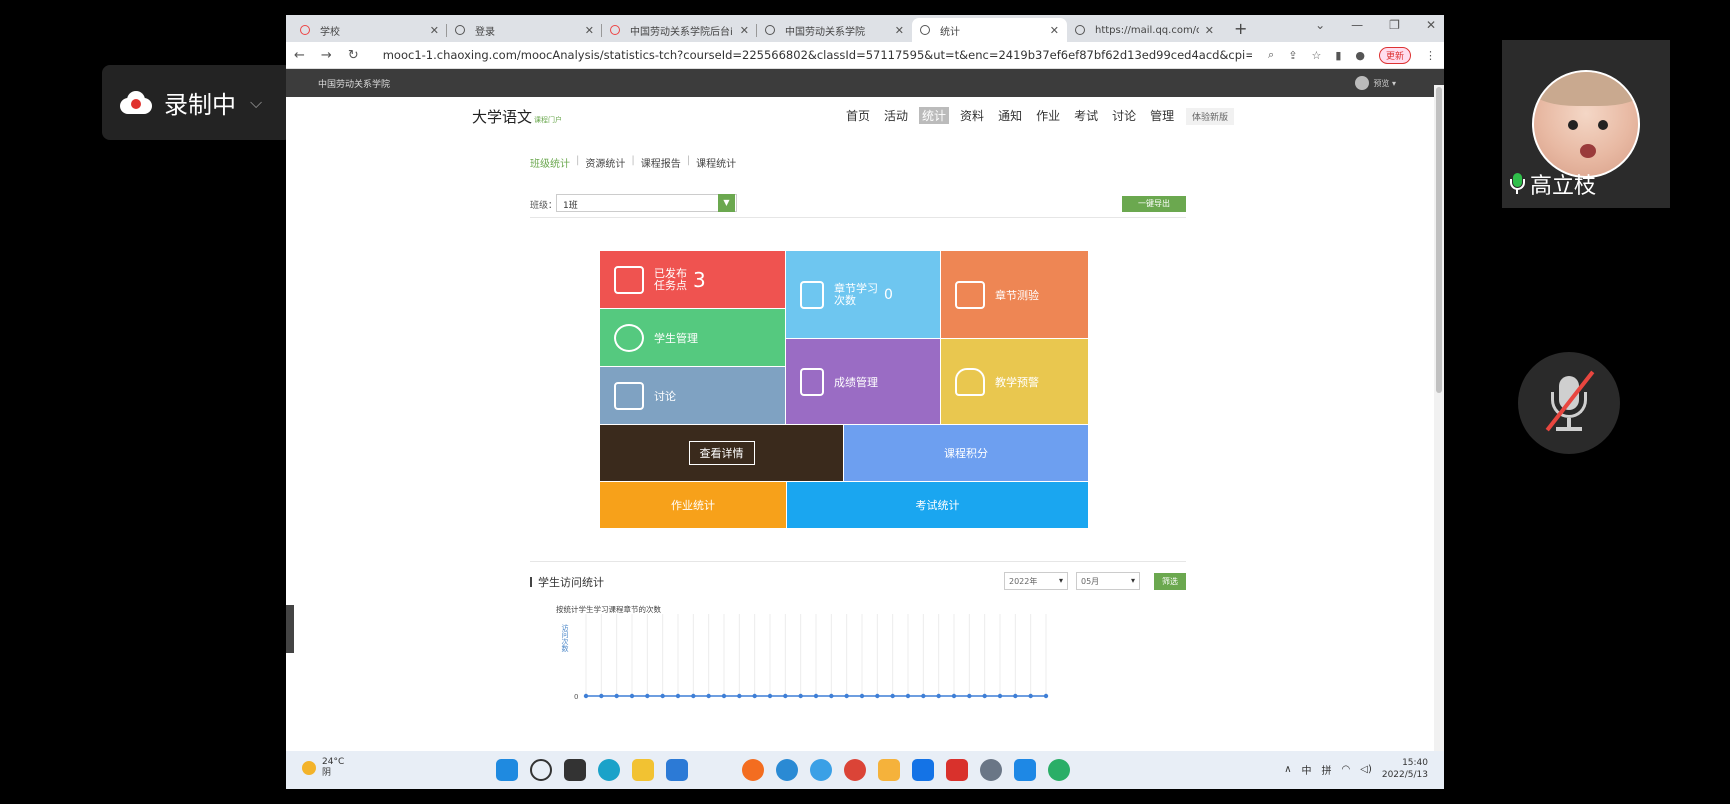  What do you see at coordinates (937, 505) in the screenshot?
I see `tile-exam-stats: 考试统计` at bounding box center [937, 505].